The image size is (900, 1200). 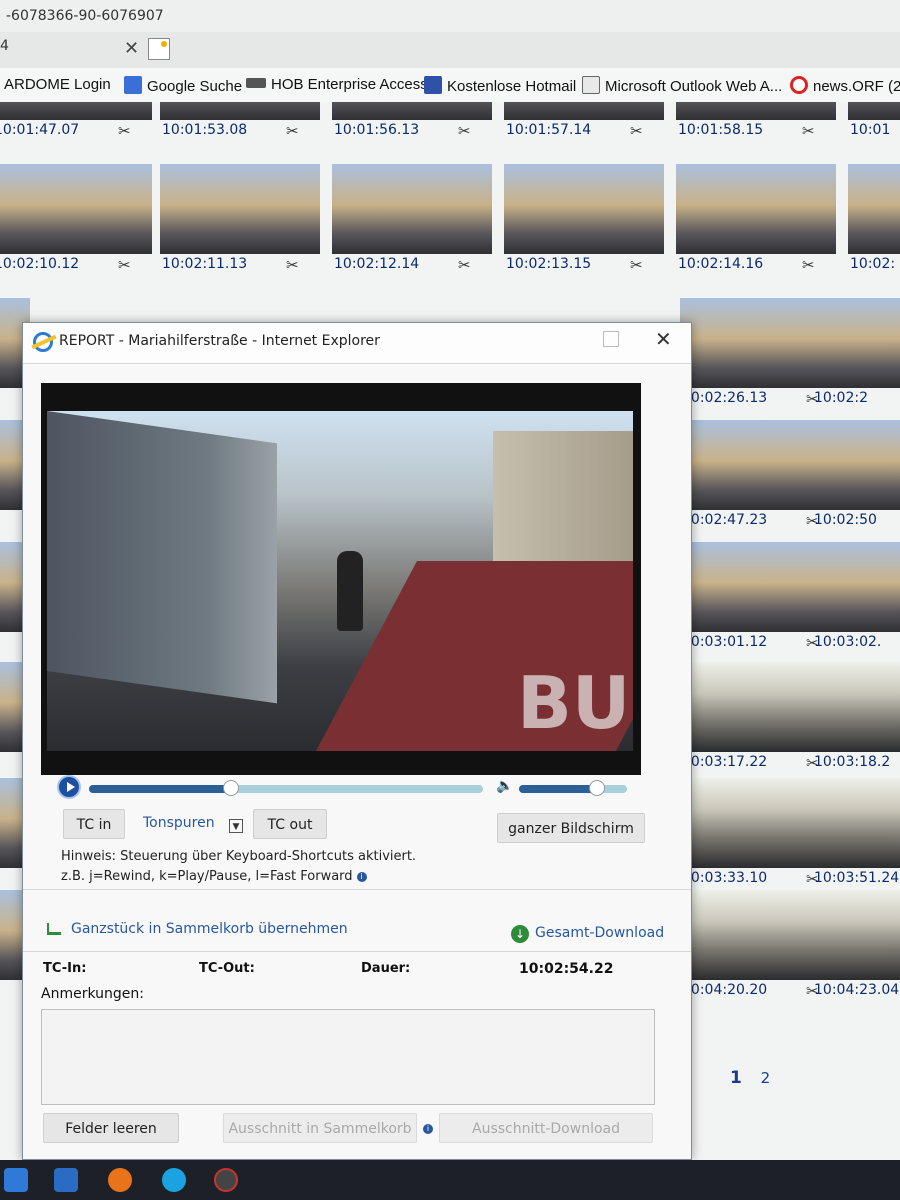 I want to click on favorite-hotmail: Kostenlose Hotmail, so click(x=500, y=85).